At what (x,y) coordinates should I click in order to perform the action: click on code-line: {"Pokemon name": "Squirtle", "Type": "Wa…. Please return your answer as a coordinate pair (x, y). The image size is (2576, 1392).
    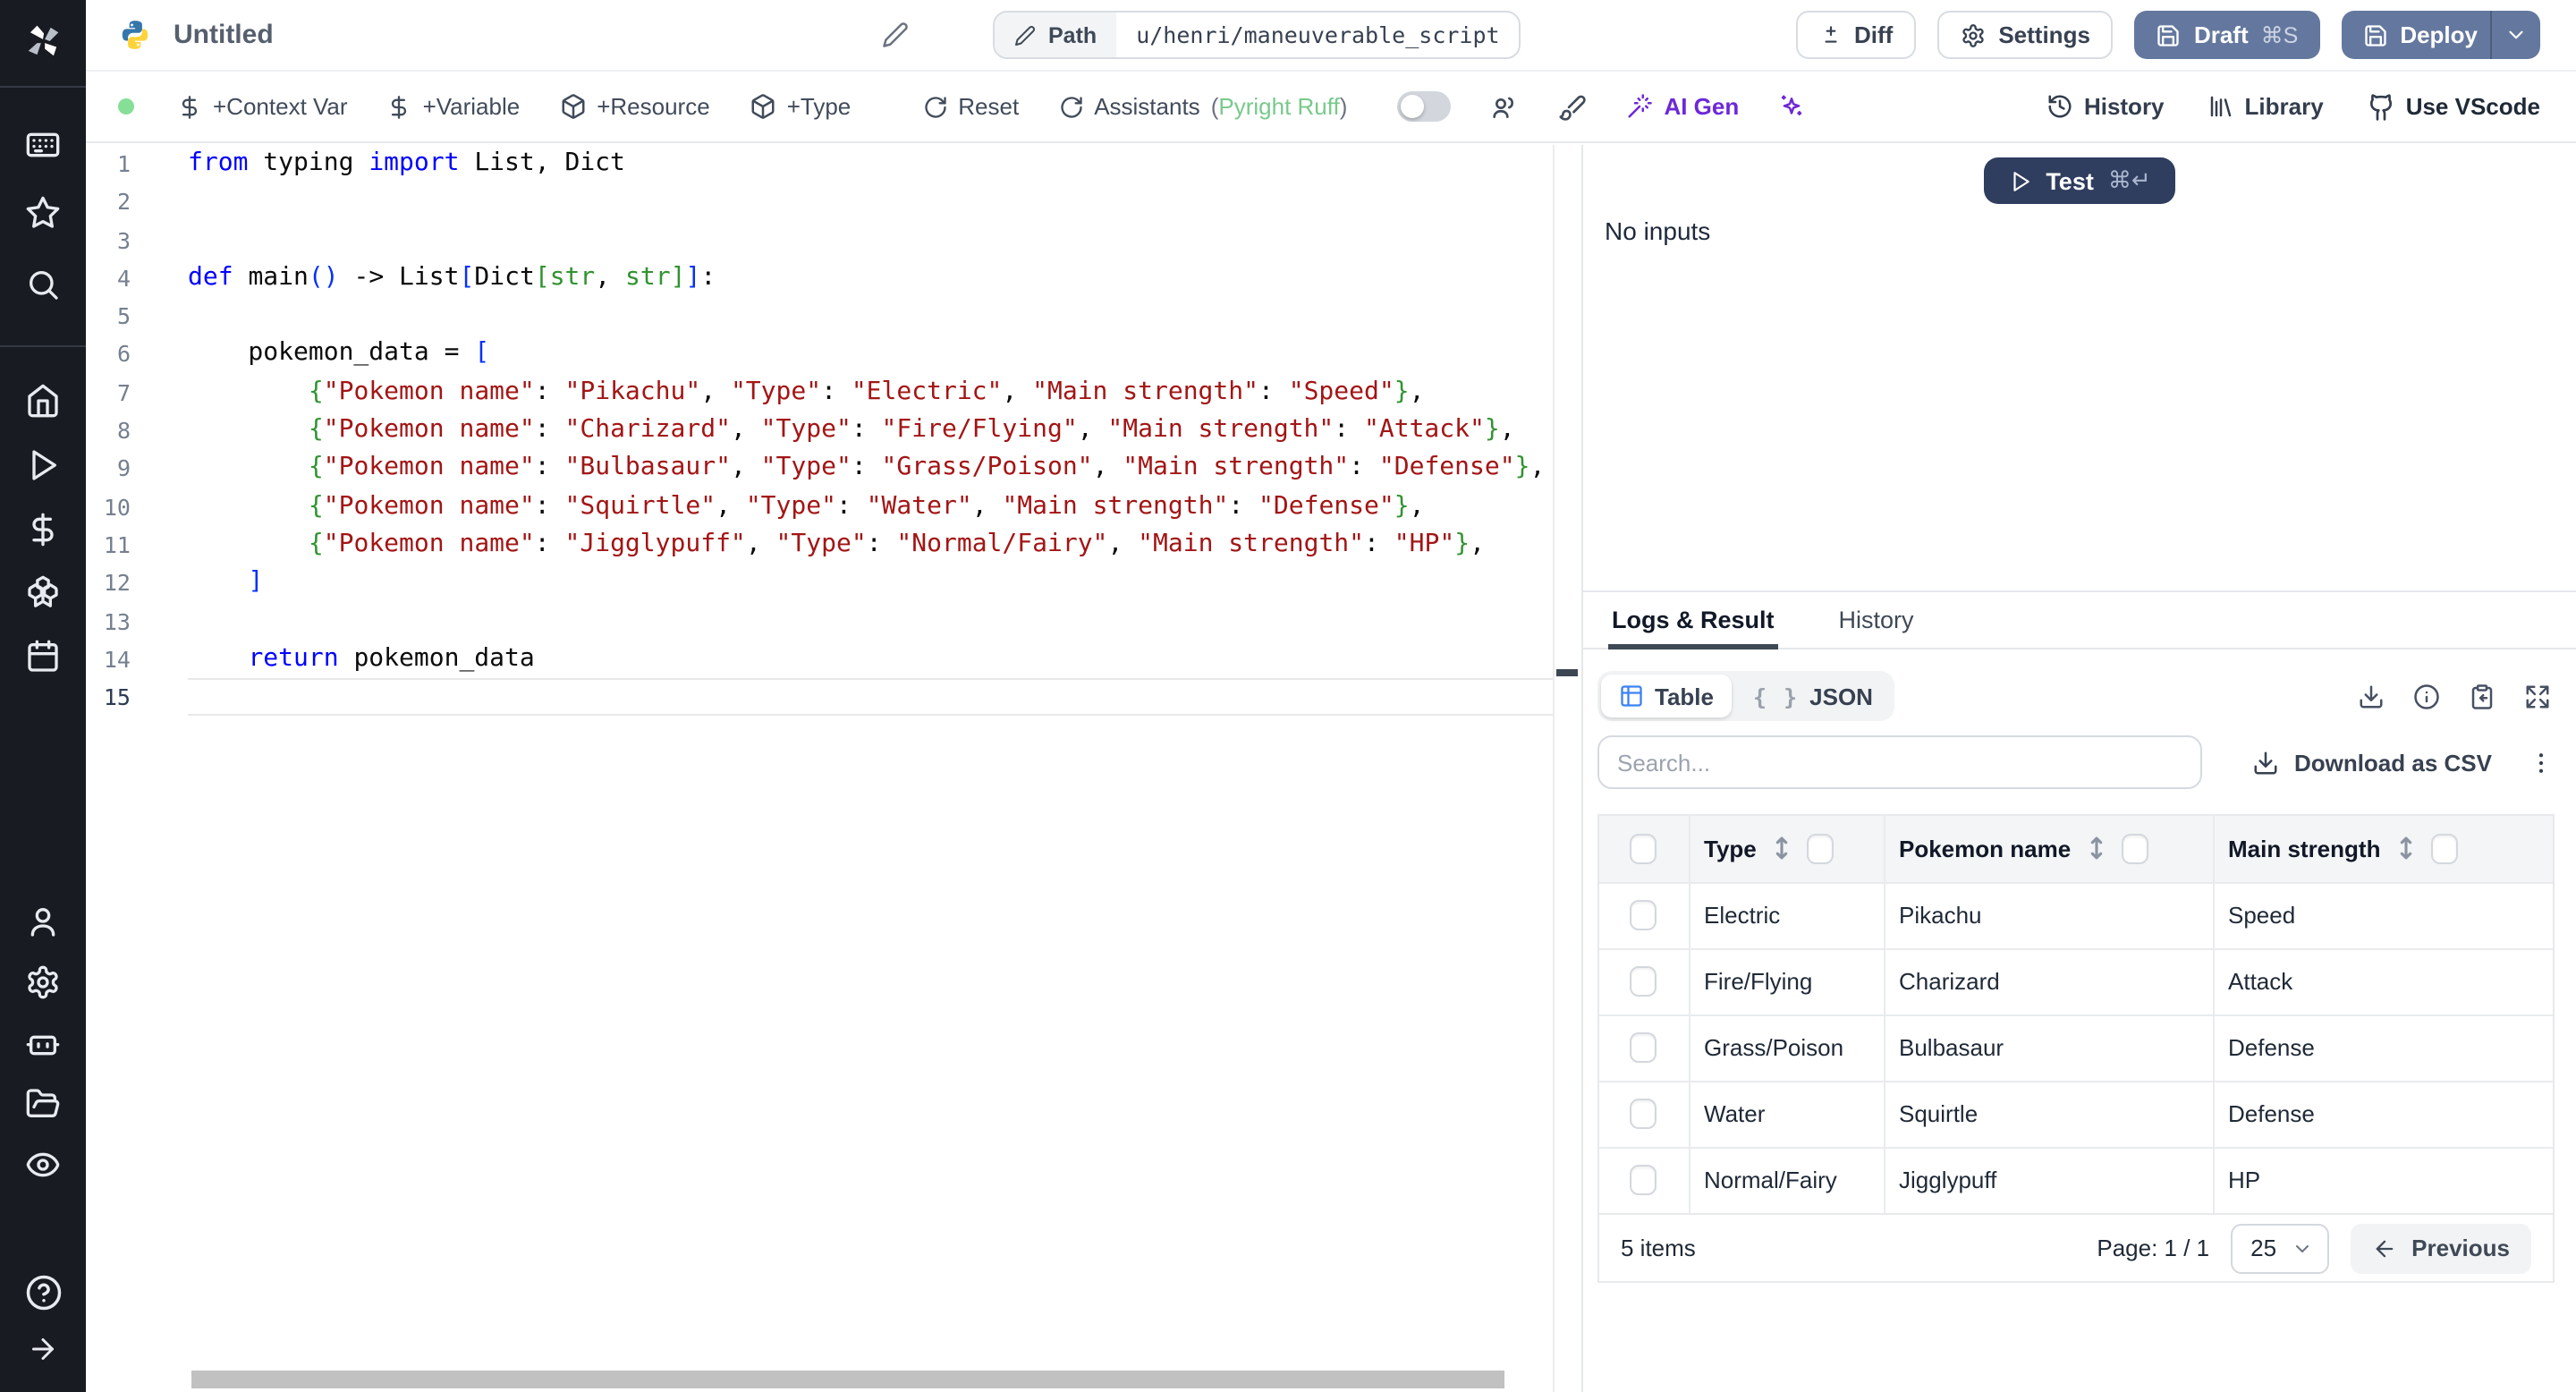
    Looking at the image, I should click on (870, 507).